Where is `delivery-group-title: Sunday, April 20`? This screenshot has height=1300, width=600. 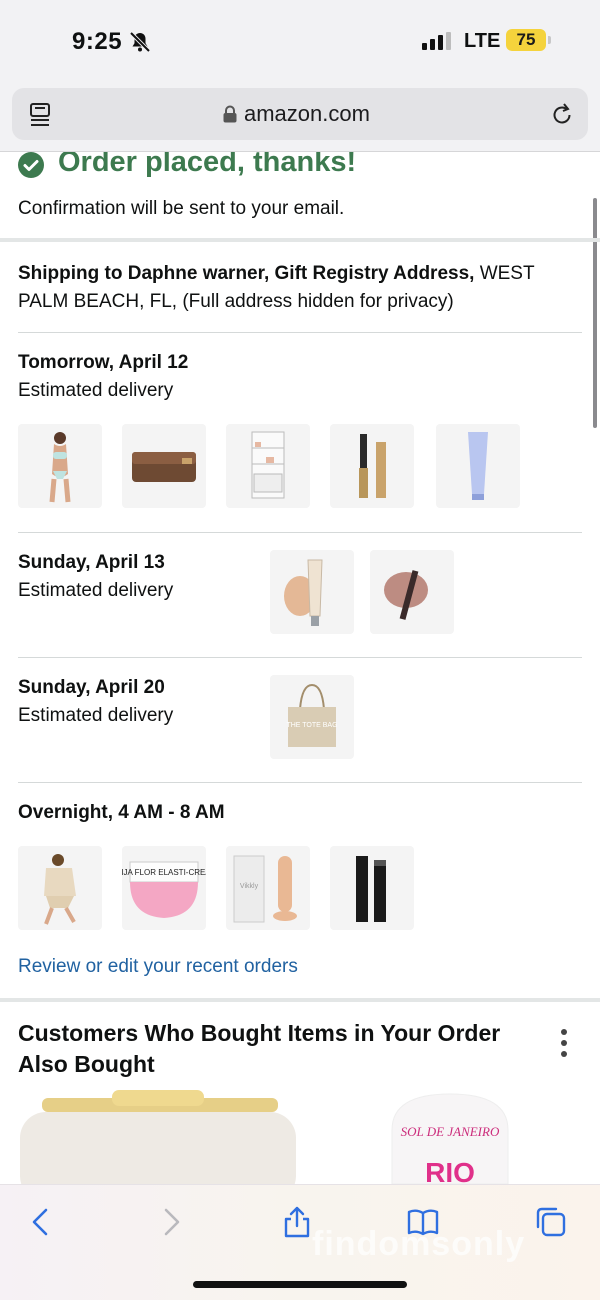
delivery-group-title: Sunday, April 20 is located at coordinates (91, 687).